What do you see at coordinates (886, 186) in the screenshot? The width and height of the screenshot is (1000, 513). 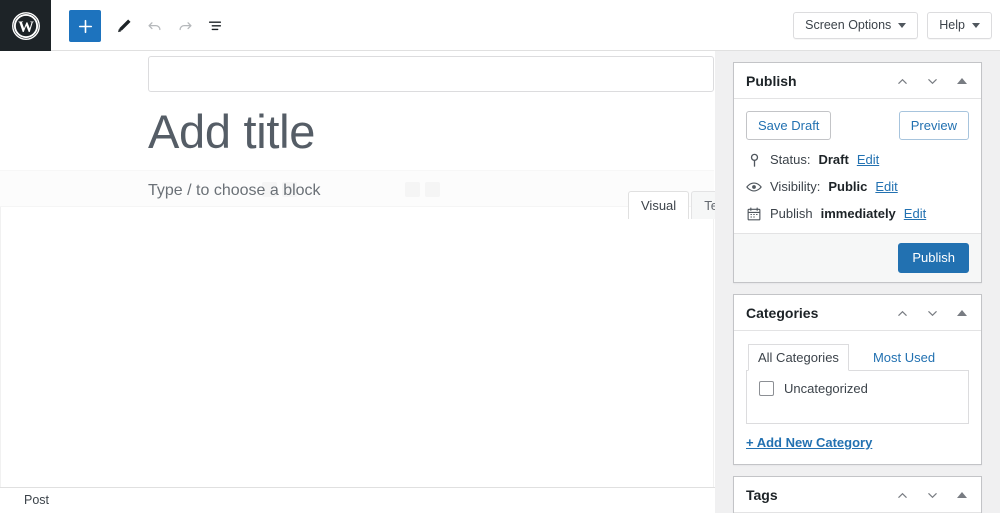 I see `edit-visibility-link: Edit` at bounding box center [886, 186].